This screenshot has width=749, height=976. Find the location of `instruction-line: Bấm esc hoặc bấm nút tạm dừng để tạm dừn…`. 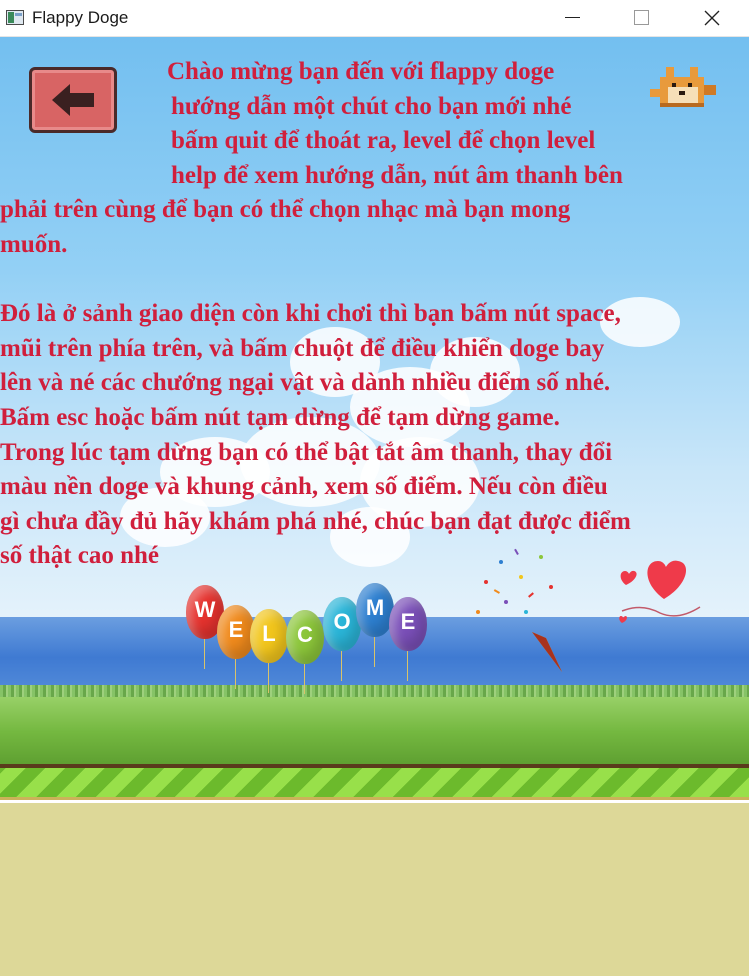

instruction-line: Bấm esc hoặc bấm nút tạm dừng để tạm dừn… is located at coordinates (280, 417).